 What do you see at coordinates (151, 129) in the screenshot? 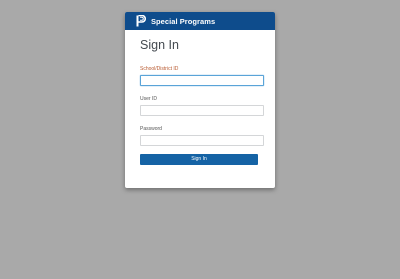
I see `password-label: Password` at bounding box center [151, 129].